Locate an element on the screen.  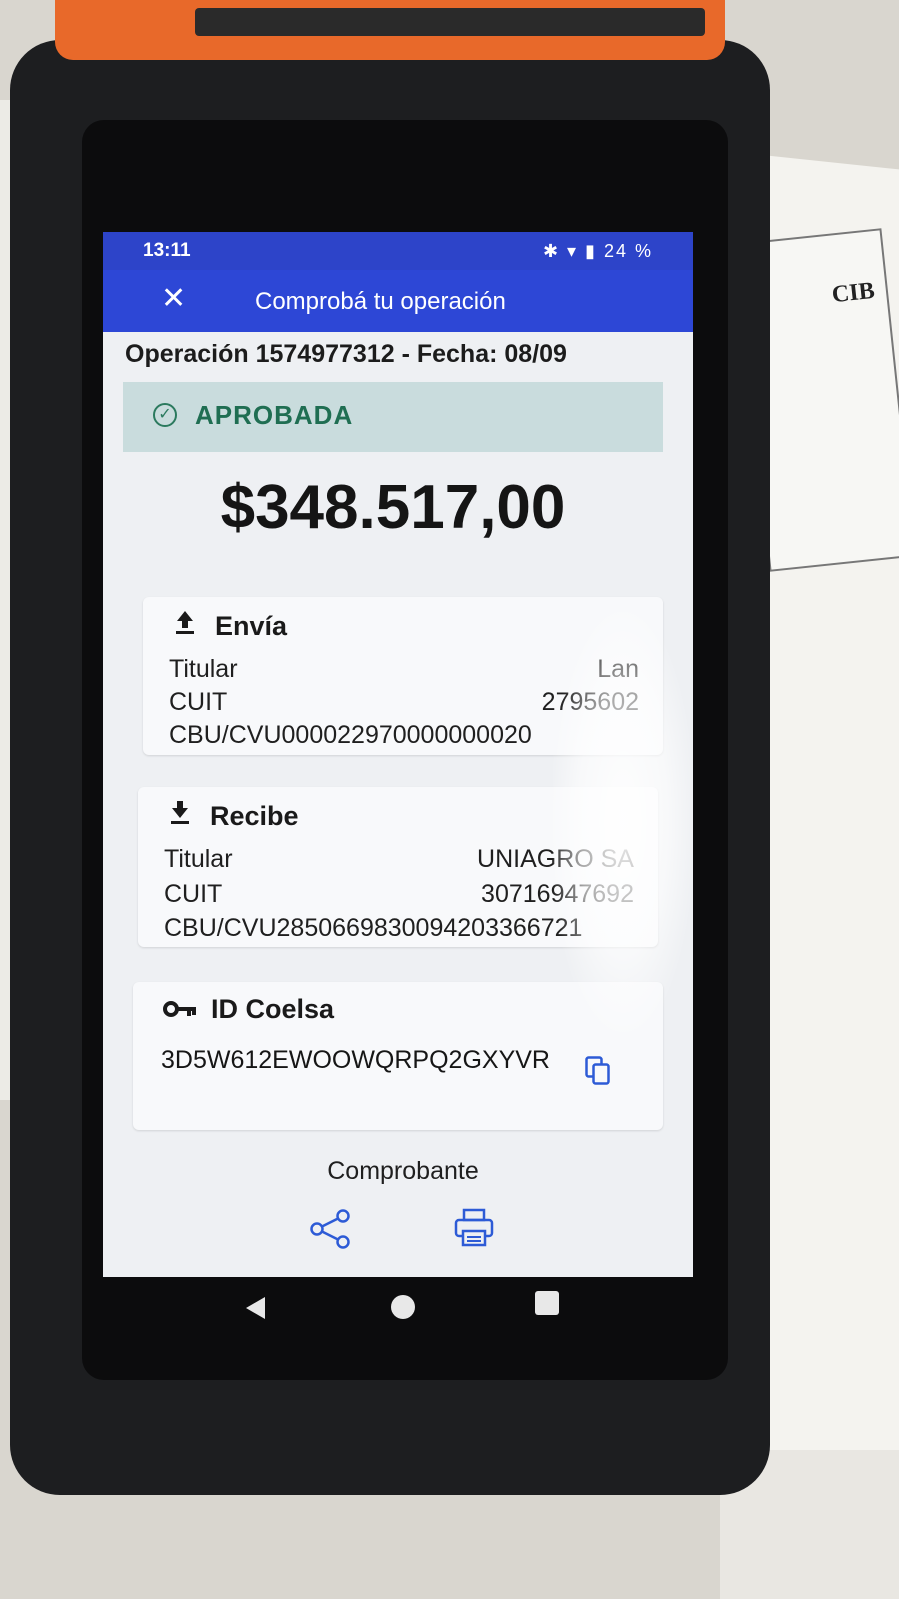
status-time: 13:11 is located at coordinates (167, 250).